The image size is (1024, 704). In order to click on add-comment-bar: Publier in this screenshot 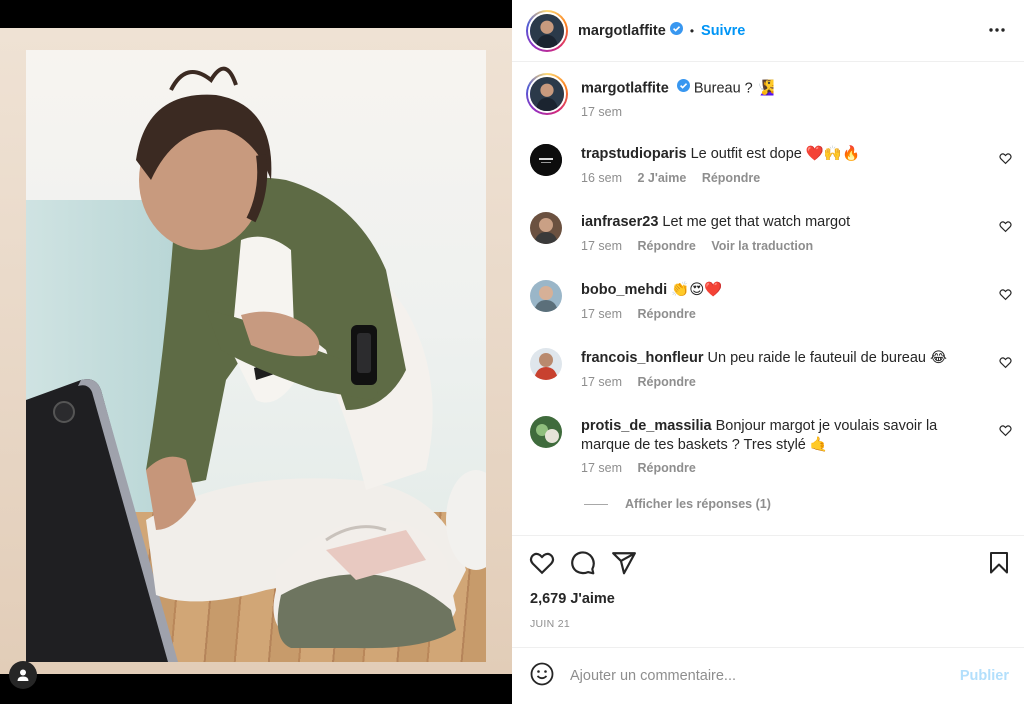, I will do `click(768, 675)`.